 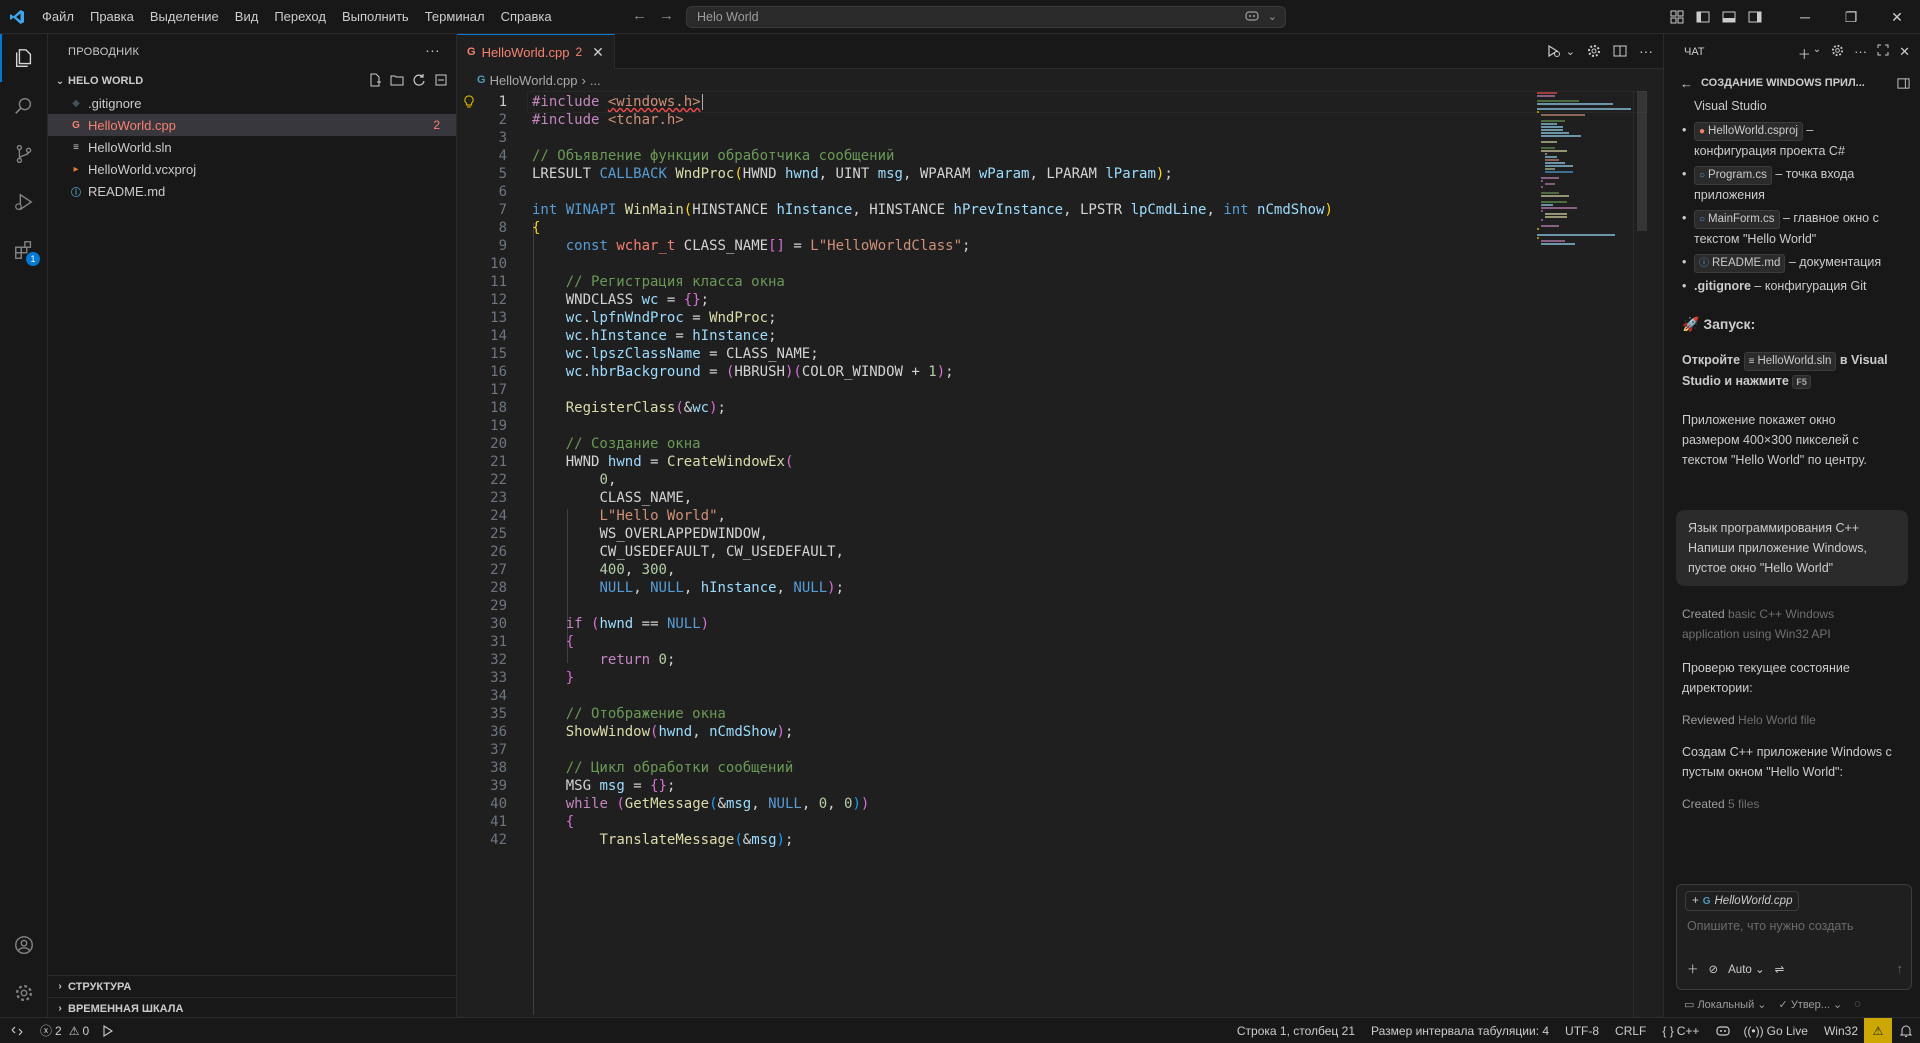 I want to click on timeline-section: › ВРЕМЕННАЯ ШКАЛА, so click(x=252, y=1008).